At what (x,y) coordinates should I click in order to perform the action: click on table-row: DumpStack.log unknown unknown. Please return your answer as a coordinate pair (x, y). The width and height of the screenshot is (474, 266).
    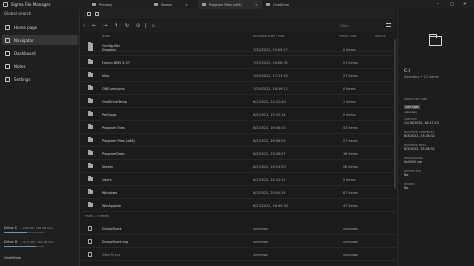
    Looking at the image, I should click on (238, 241).